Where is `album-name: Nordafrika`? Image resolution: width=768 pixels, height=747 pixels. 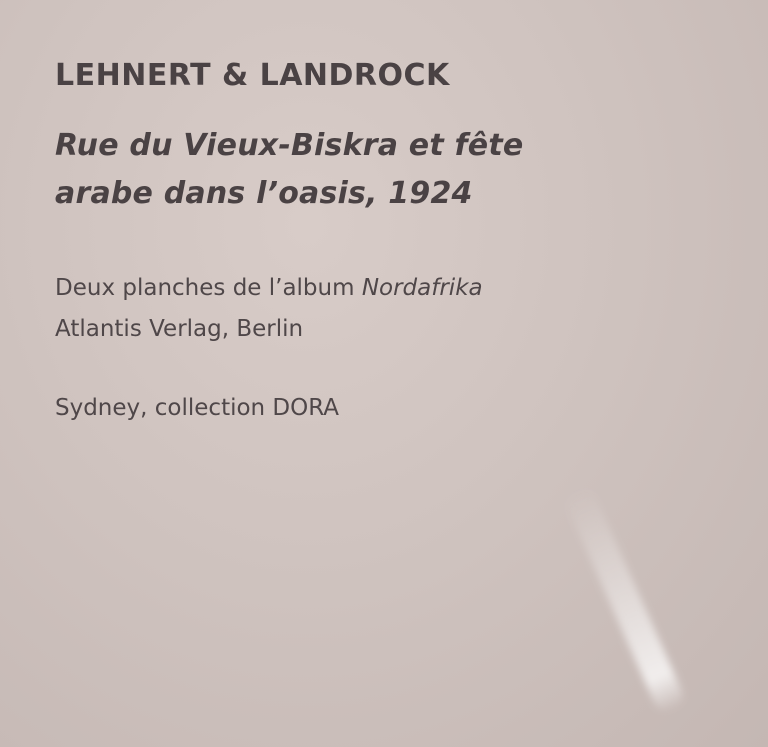 album-name: Nordafrika is located at coordinates (422, 288).